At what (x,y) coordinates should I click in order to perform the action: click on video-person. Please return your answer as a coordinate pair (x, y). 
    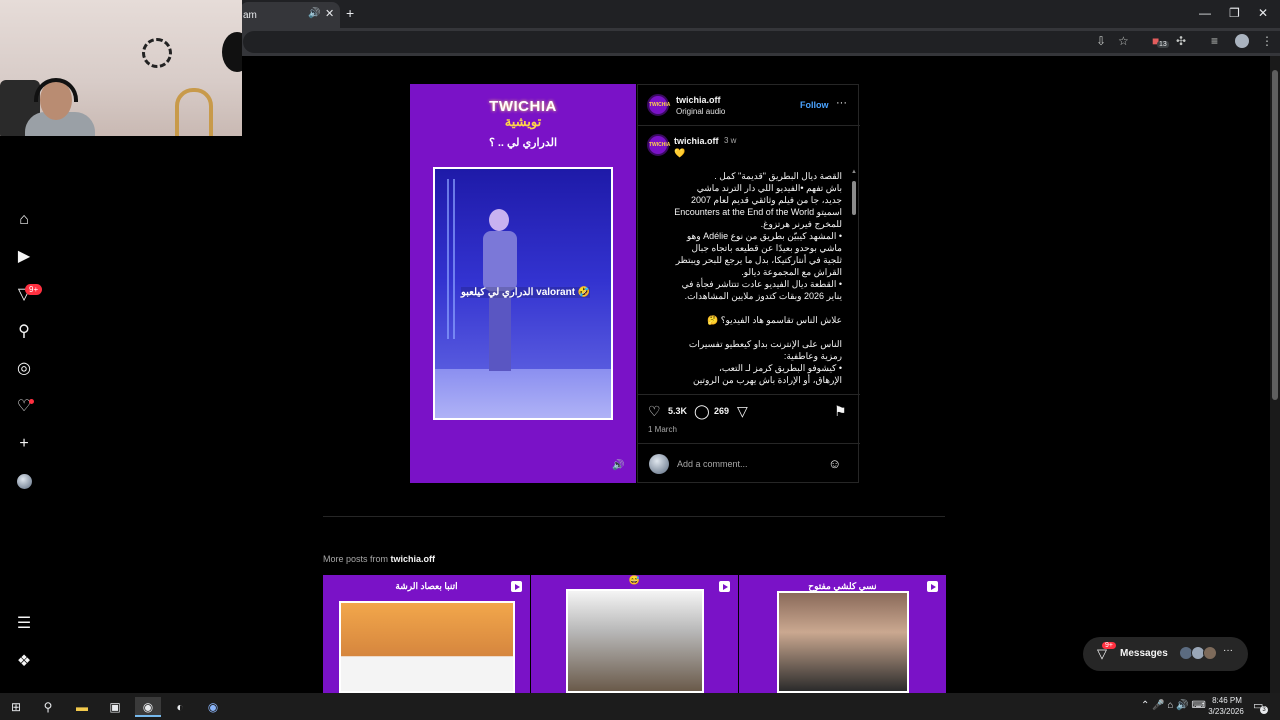
    Looking at the image, I should click on (500, 299).